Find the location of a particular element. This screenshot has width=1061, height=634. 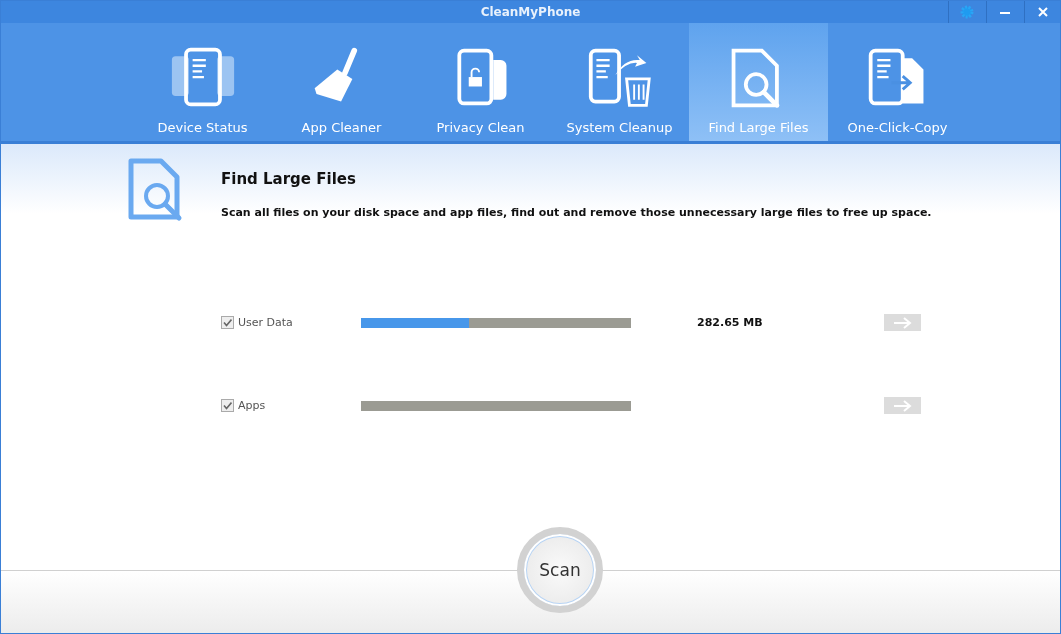

tab-icon is located at coordinates (619, 78).